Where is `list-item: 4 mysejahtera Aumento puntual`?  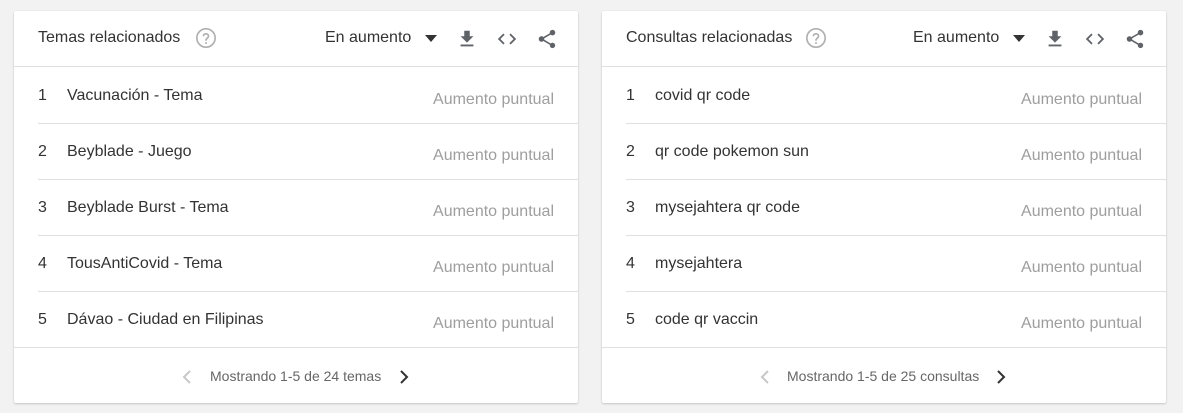 list-item: 4 mysejahtera Aumento puntual is located at coordinates (896, 264).